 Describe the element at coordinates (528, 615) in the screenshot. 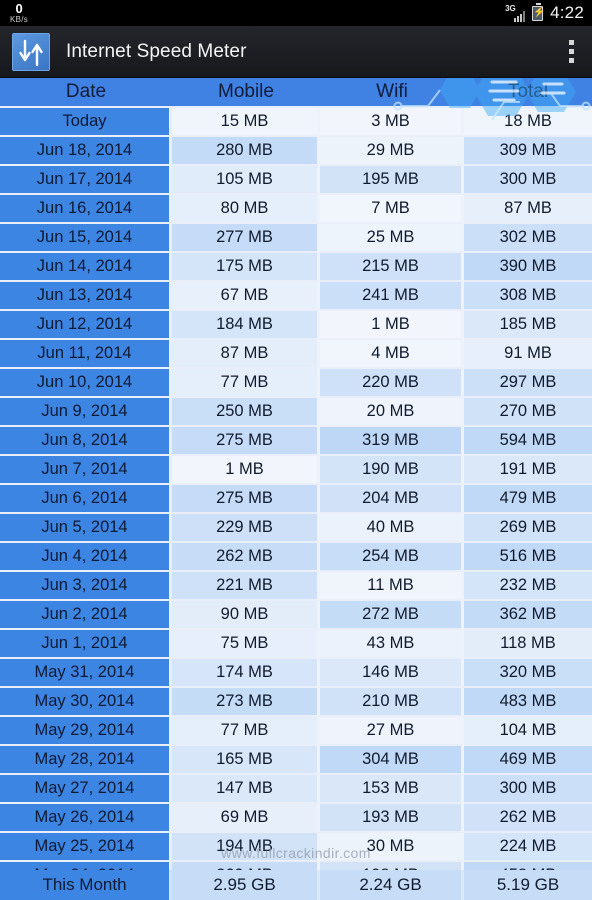

I see `cell-total: 362 MB` at that location.